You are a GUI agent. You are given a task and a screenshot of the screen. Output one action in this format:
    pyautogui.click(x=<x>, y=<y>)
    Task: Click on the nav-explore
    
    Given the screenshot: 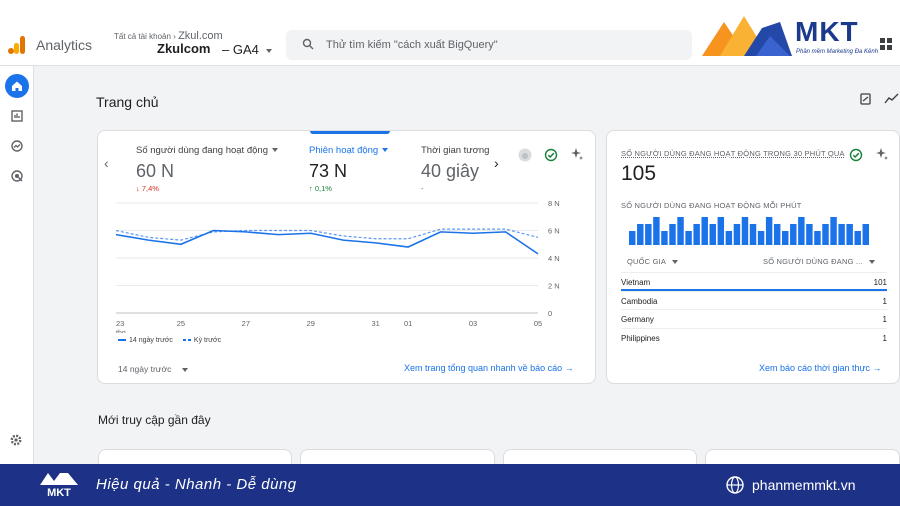 What is the action you would take?
    pyautogui.click(x=17, y=146)
    